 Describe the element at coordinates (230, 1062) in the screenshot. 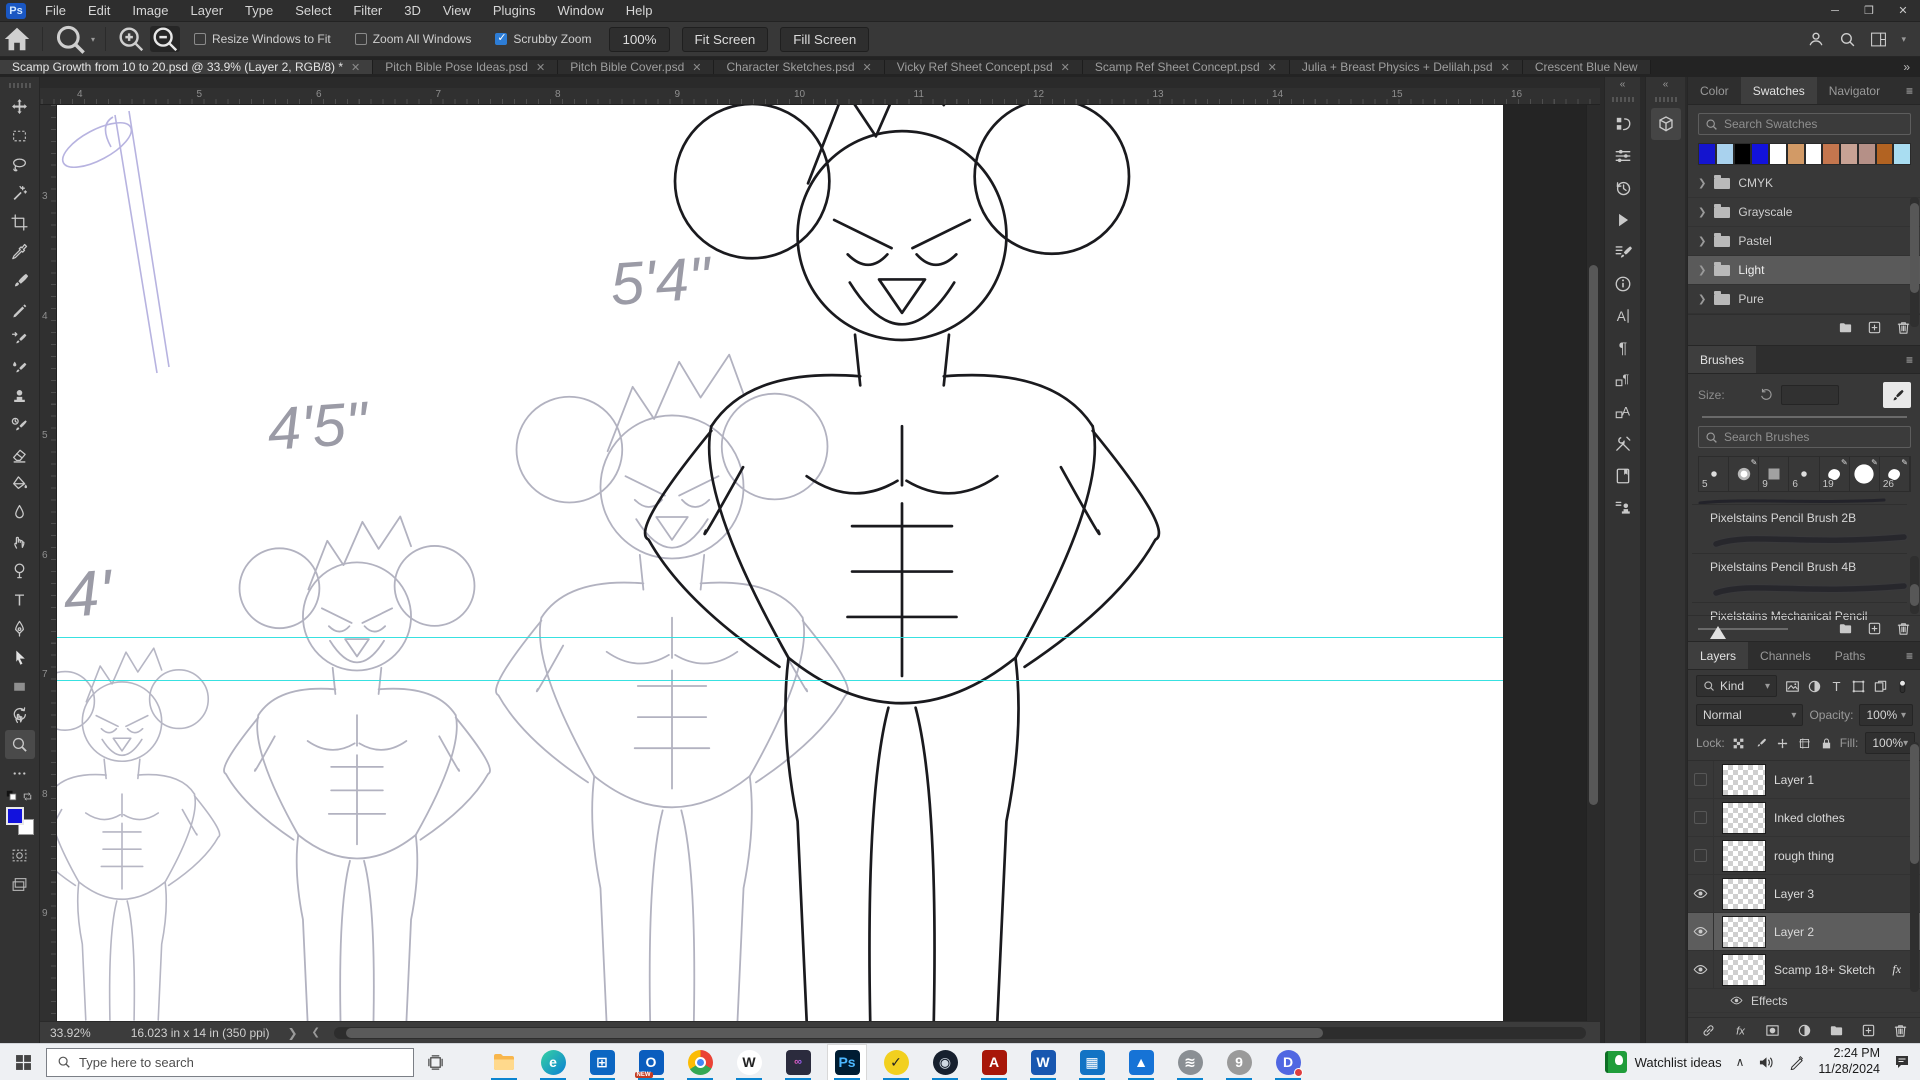

I see `taskbar-search-input: Type here to search` at that location.